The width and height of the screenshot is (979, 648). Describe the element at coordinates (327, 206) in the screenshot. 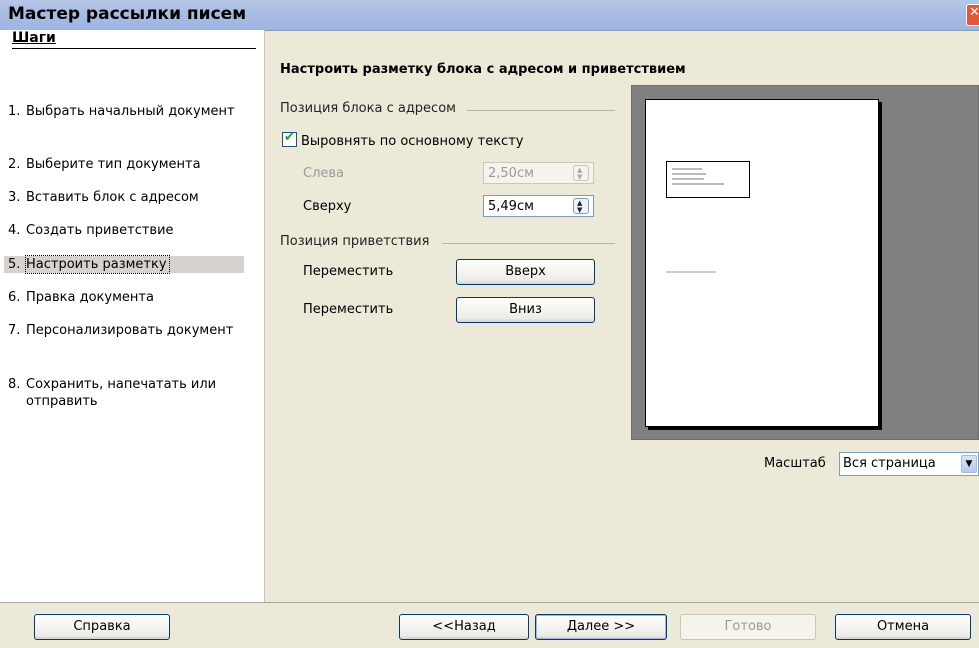

I see `top-offset-label: Сверху` at that location.